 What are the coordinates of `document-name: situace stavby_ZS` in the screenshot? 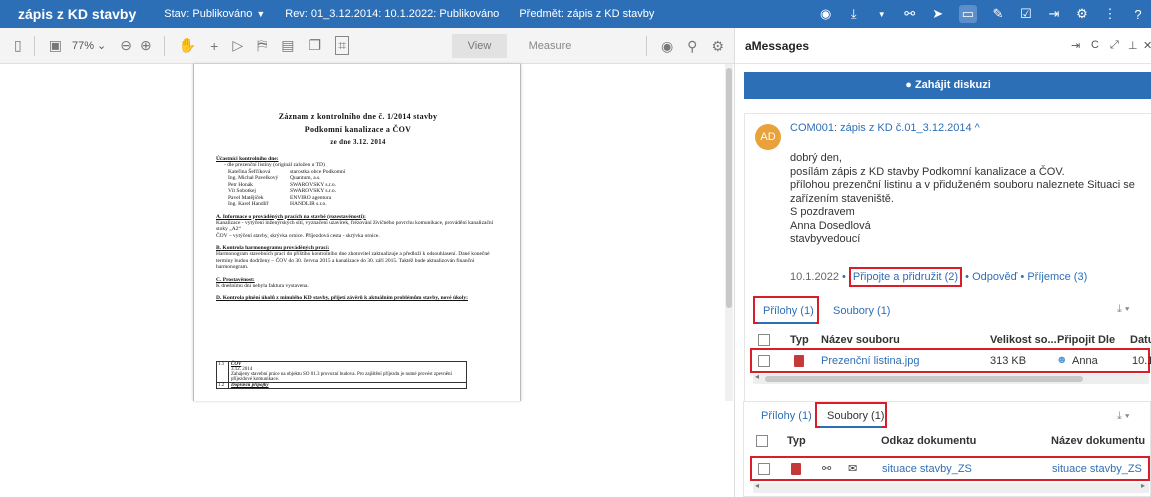 It's located at (1097, 469).